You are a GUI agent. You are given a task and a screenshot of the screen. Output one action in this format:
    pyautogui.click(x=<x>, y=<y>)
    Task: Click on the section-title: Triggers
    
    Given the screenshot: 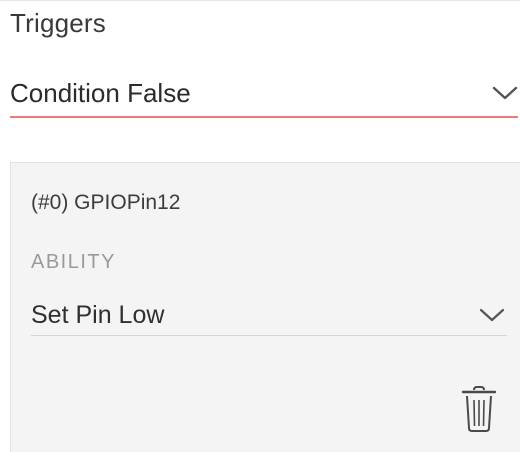 What is the action you would take?
    pyautogui.click(x=58, y=23)
    